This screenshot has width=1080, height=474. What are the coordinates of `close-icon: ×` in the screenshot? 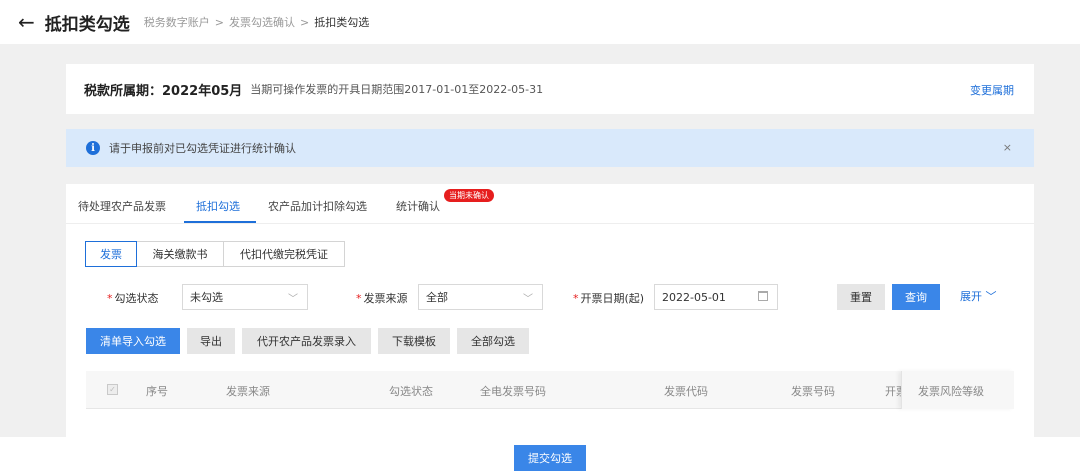 It's located at (1007, 147).